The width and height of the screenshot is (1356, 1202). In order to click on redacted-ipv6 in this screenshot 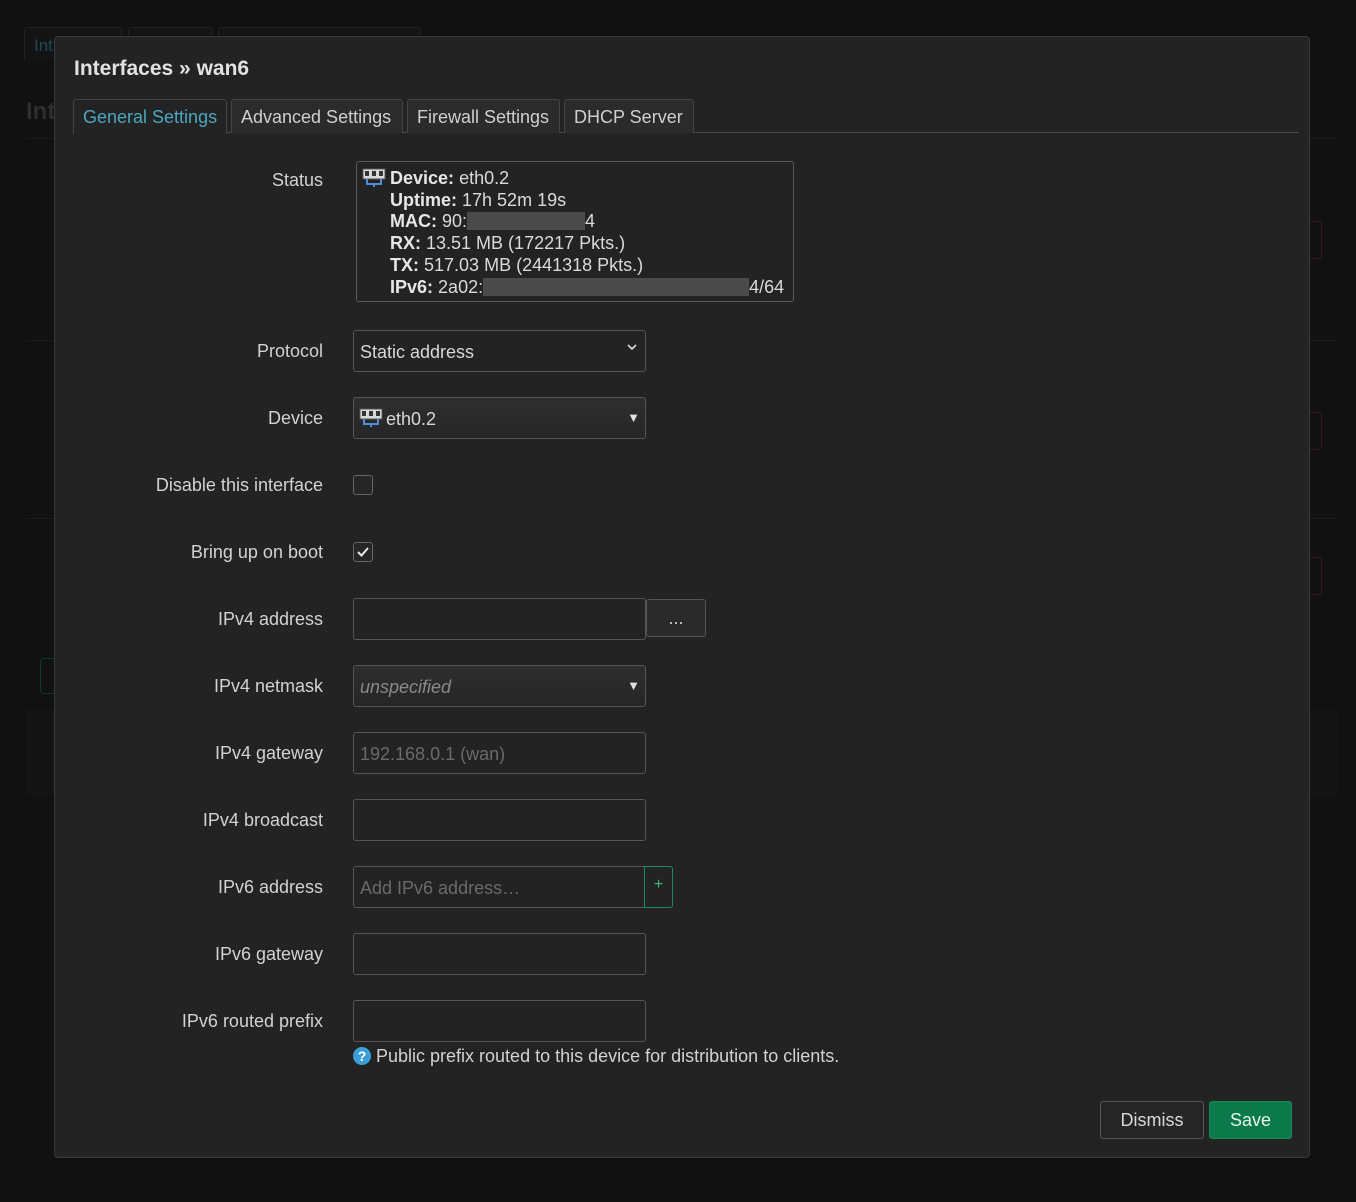, I will do `click(616, 287)`.